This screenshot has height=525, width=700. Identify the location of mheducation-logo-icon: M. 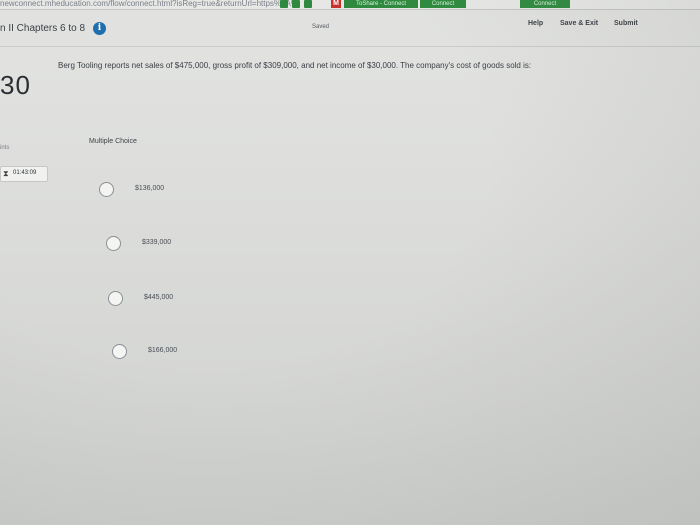
(336, 4).